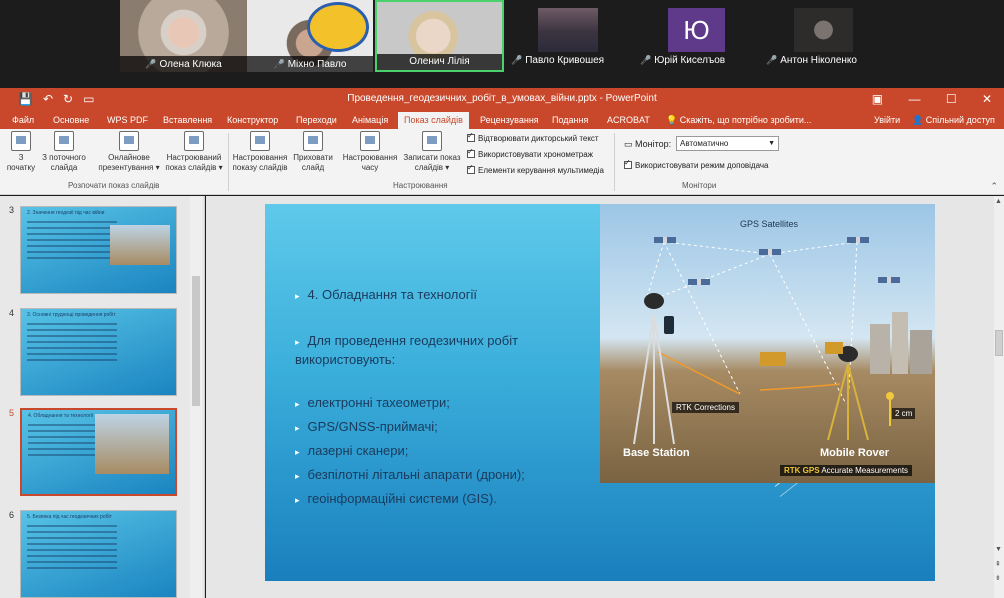  I want to click on monitor-icon: ▭, so click(630, 144).